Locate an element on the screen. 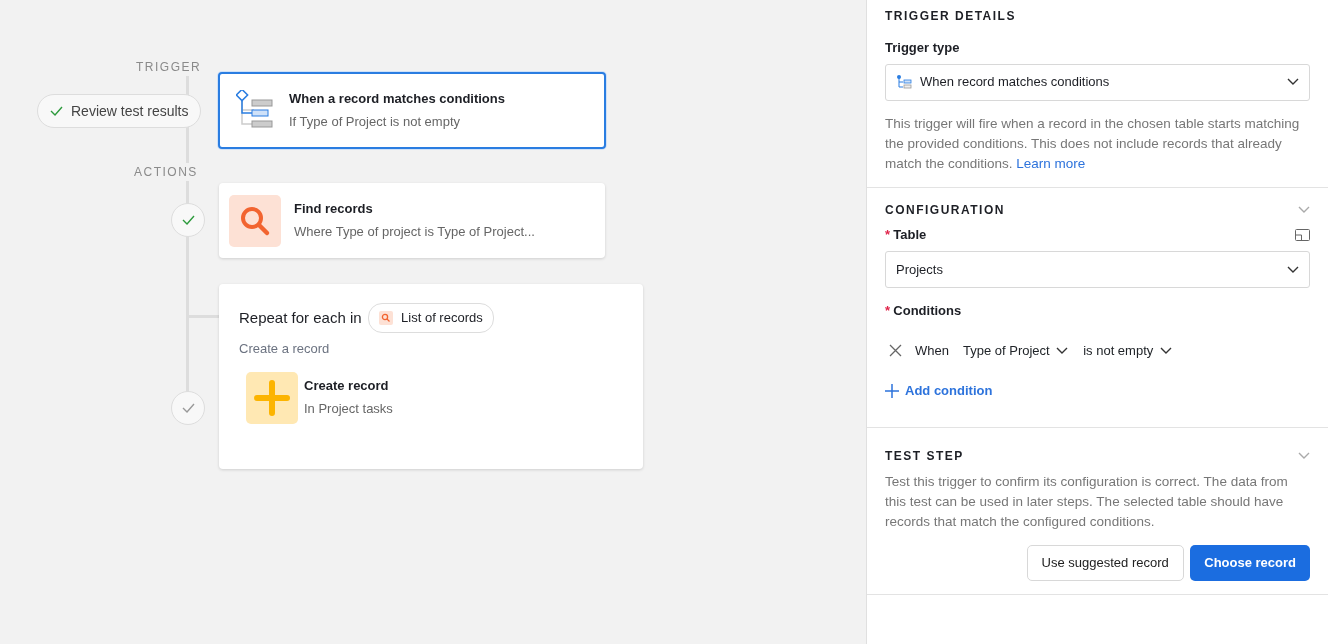 The width and height of the screenshot is (1328, 644). suggested-record-button: Use suggested record is located at coordinates (1105, 562).